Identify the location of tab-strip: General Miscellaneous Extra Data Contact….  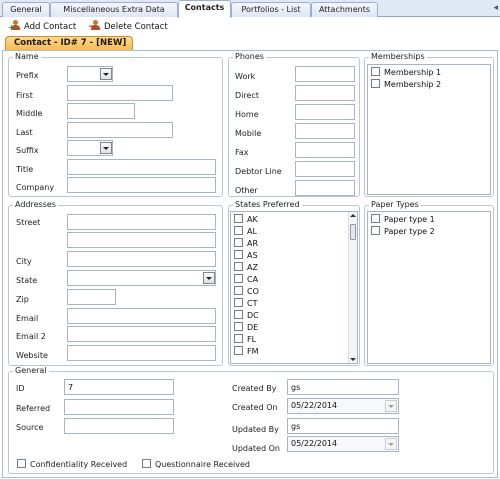
(250, 9).